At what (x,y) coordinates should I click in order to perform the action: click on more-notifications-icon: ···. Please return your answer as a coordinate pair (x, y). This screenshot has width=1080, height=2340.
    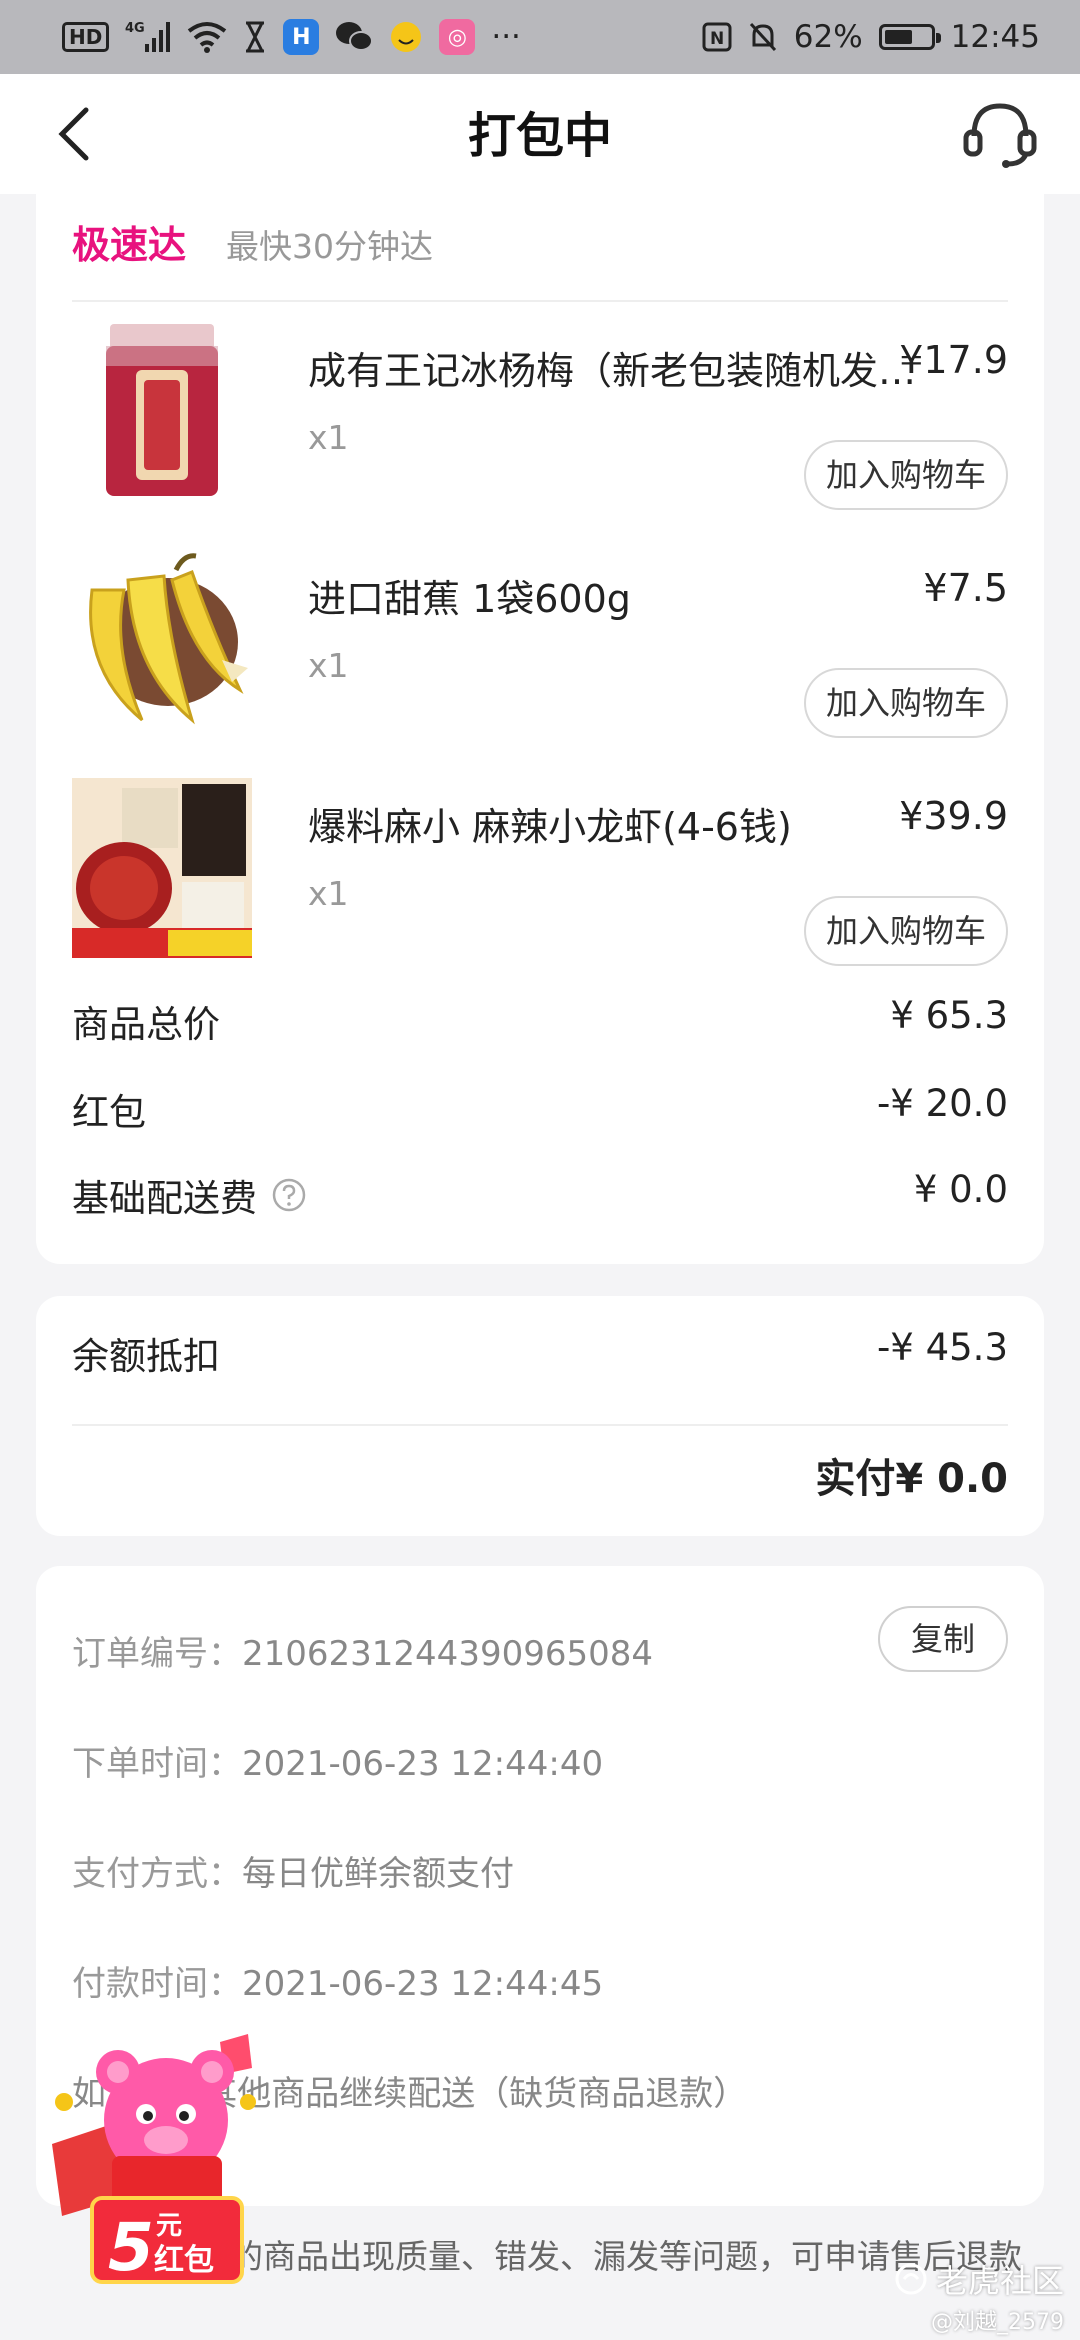
    Looking at the image, I should click on (506, 37).